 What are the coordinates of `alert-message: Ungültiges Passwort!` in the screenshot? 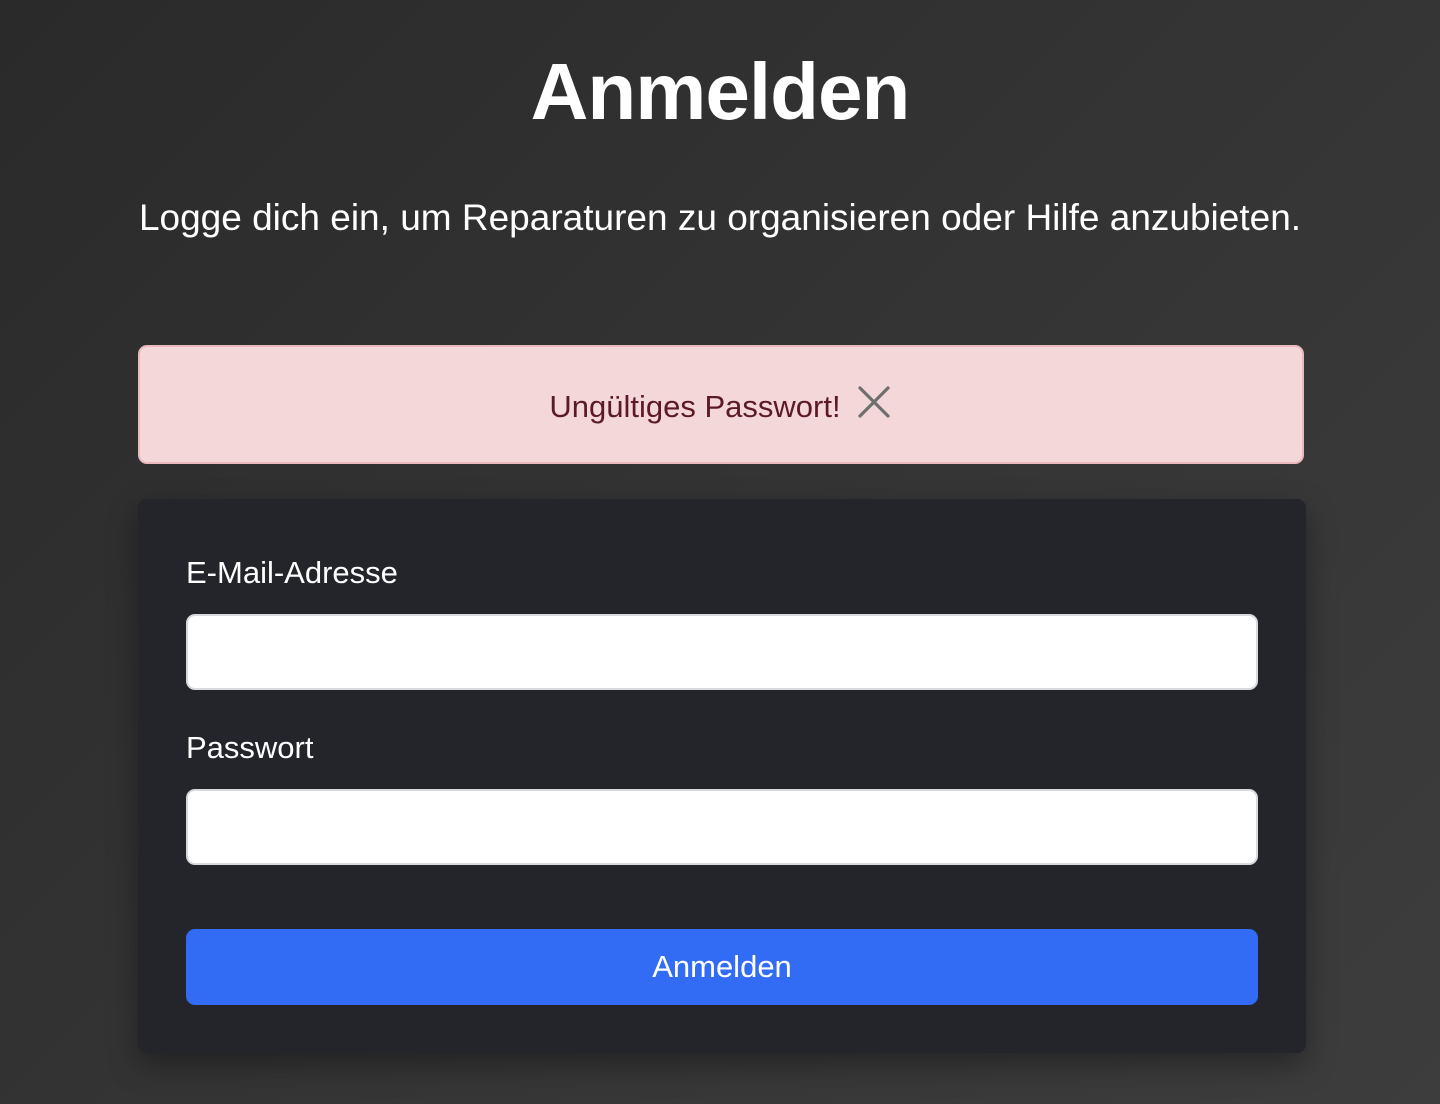 It's located at (695, 406).